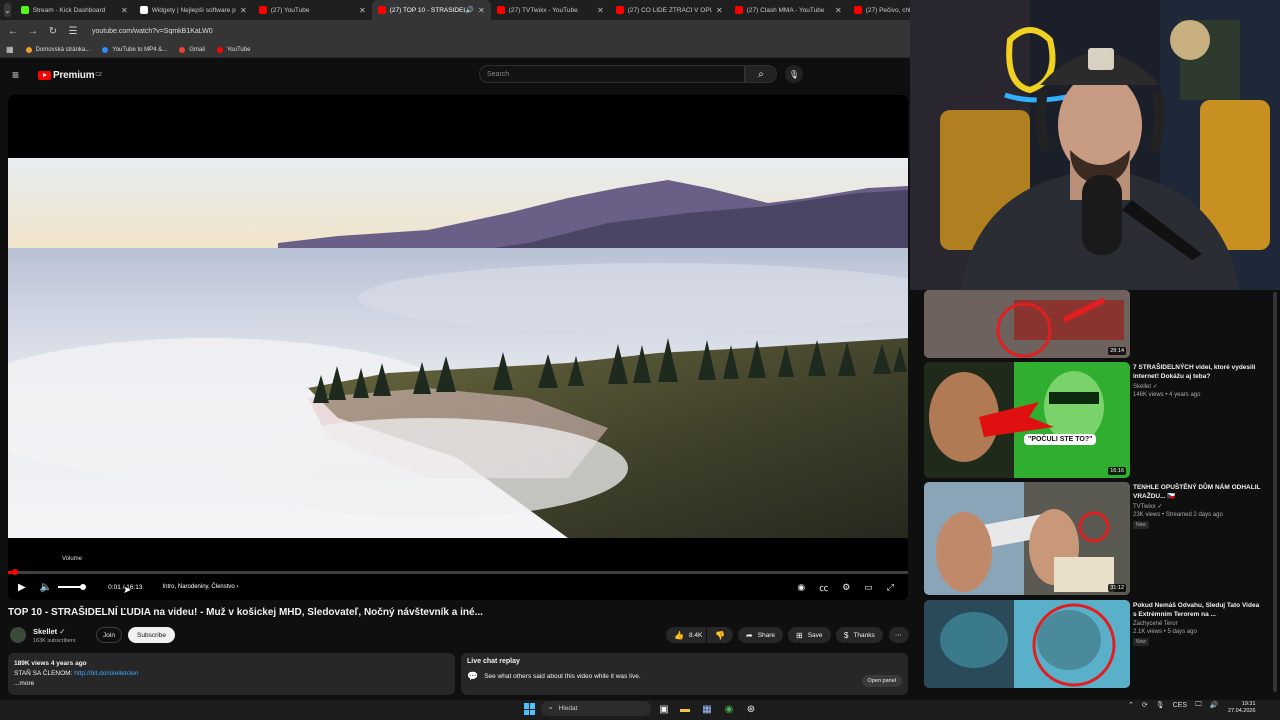 Image resolution: width=1280 pixels, height=720 pixels. Describe the element at coordinates (809, 635) in the screenshot. I see `save-button: ⊞ Save` at that location.